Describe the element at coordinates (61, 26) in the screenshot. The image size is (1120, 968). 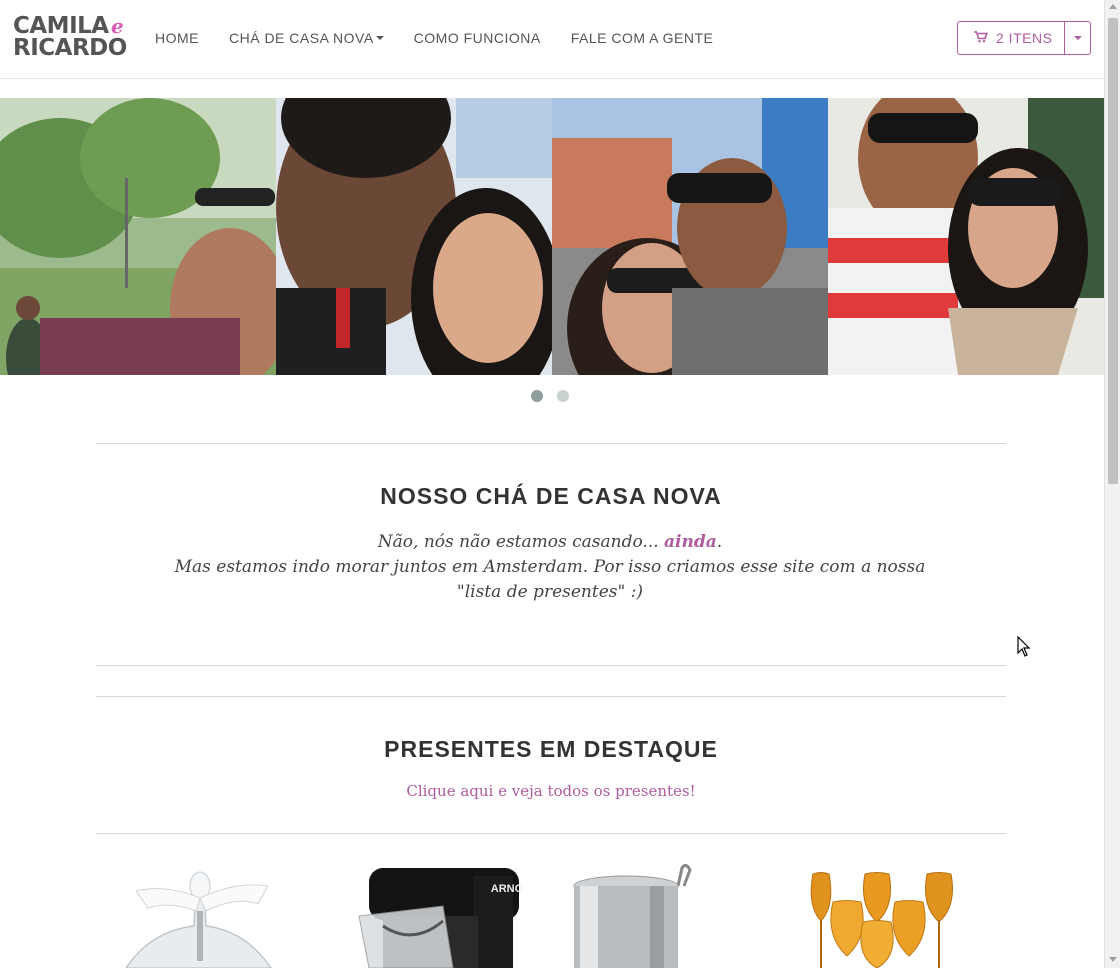
I see `logo-line1: CAMILA` at that location.